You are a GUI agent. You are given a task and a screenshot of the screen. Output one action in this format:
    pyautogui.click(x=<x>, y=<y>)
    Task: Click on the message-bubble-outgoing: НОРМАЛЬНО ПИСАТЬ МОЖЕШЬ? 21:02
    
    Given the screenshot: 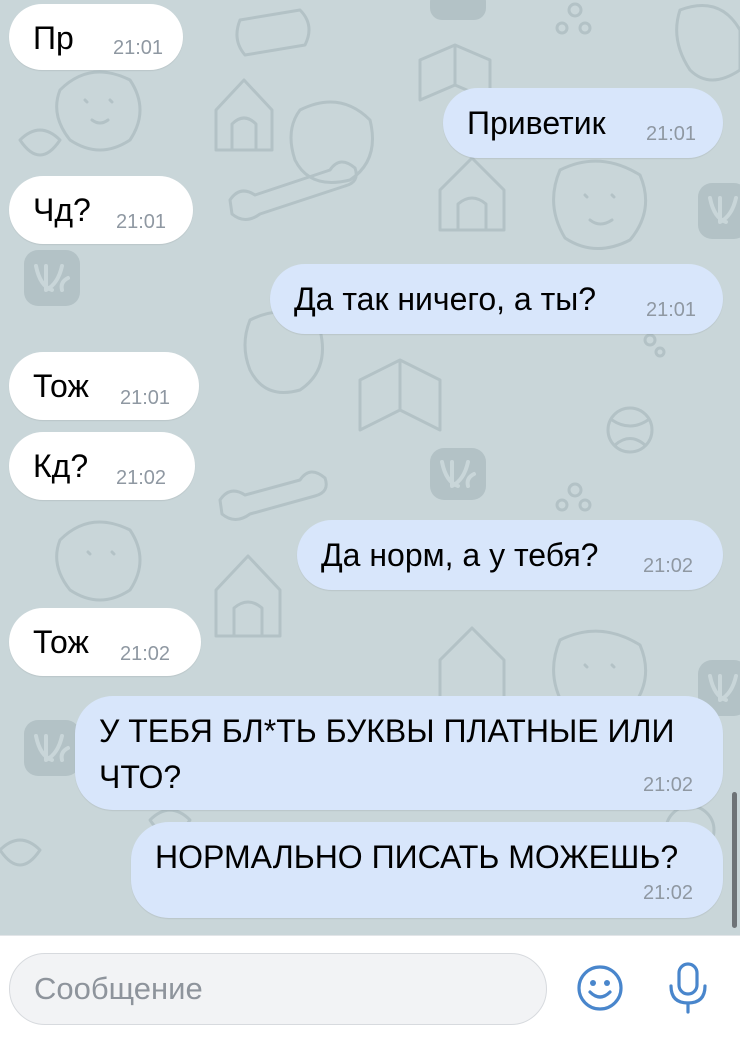 What is the action you would take?
    pyautogui.click(x=427, y=870)
    